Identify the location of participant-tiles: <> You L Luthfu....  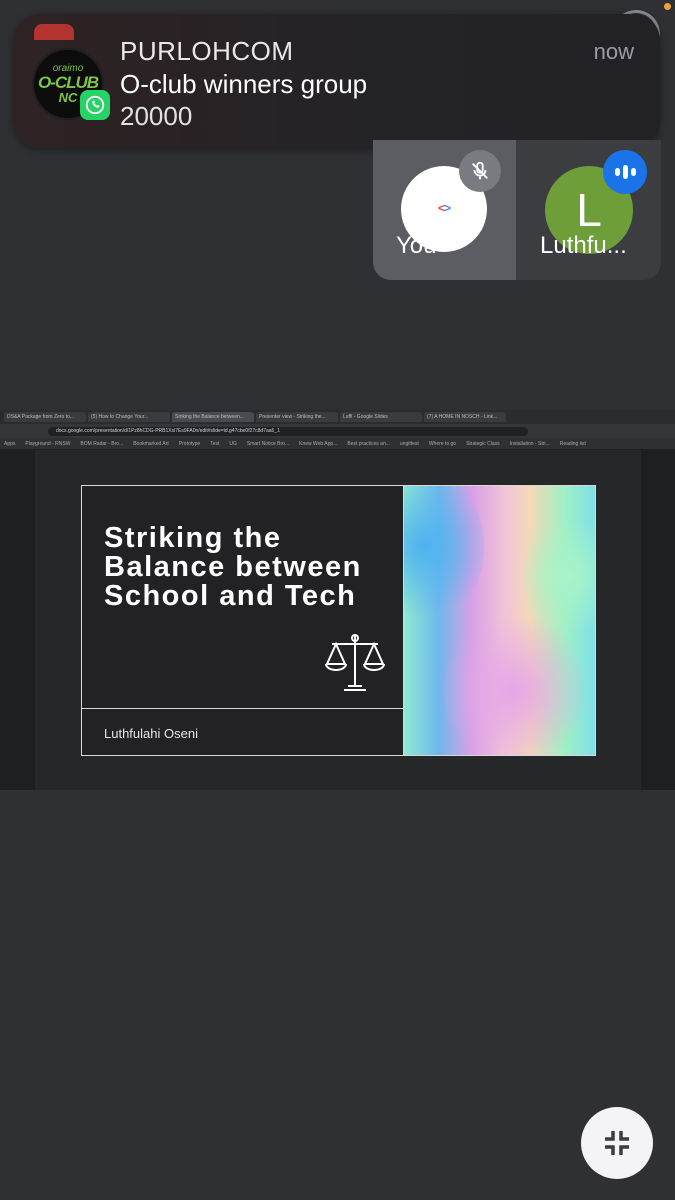
(517, 210).